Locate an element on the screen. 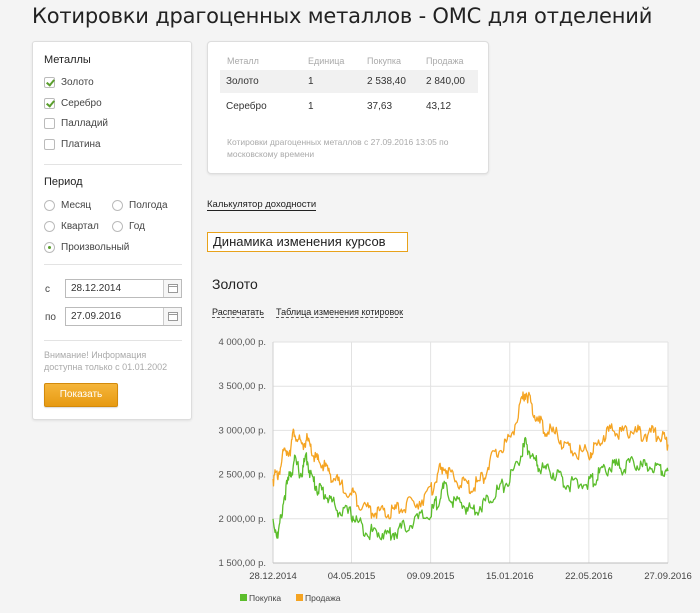 This screenshot has width=700, height=613. legend-label: Покупка is located at coordinates (265, 598).